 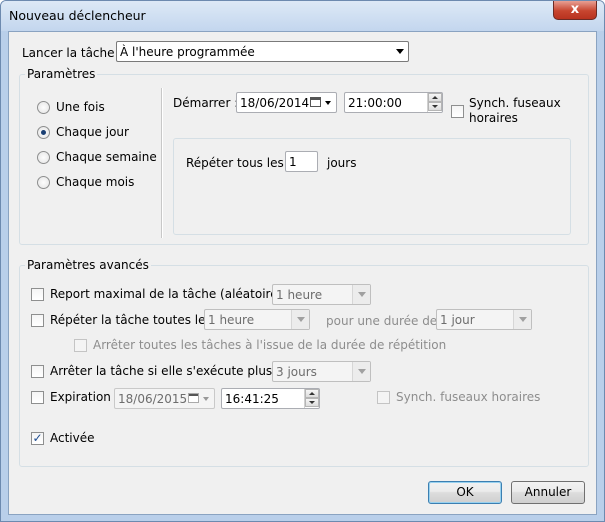 What do you see at coordinates (383, 397) in the screenshot?
I see `expiration-sync-checkbox` at bounding box center [383, 397].